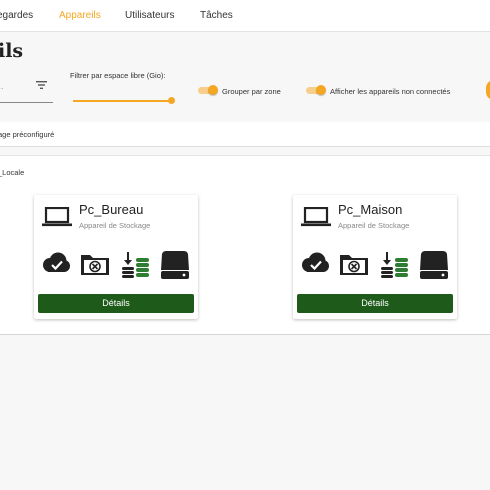 This screenshot has height=490, width=490. Describe the element at coordinates (149, 15) in the screenshot. I see `nav-tab-utilisateurs: Utilisateurs` at that location.